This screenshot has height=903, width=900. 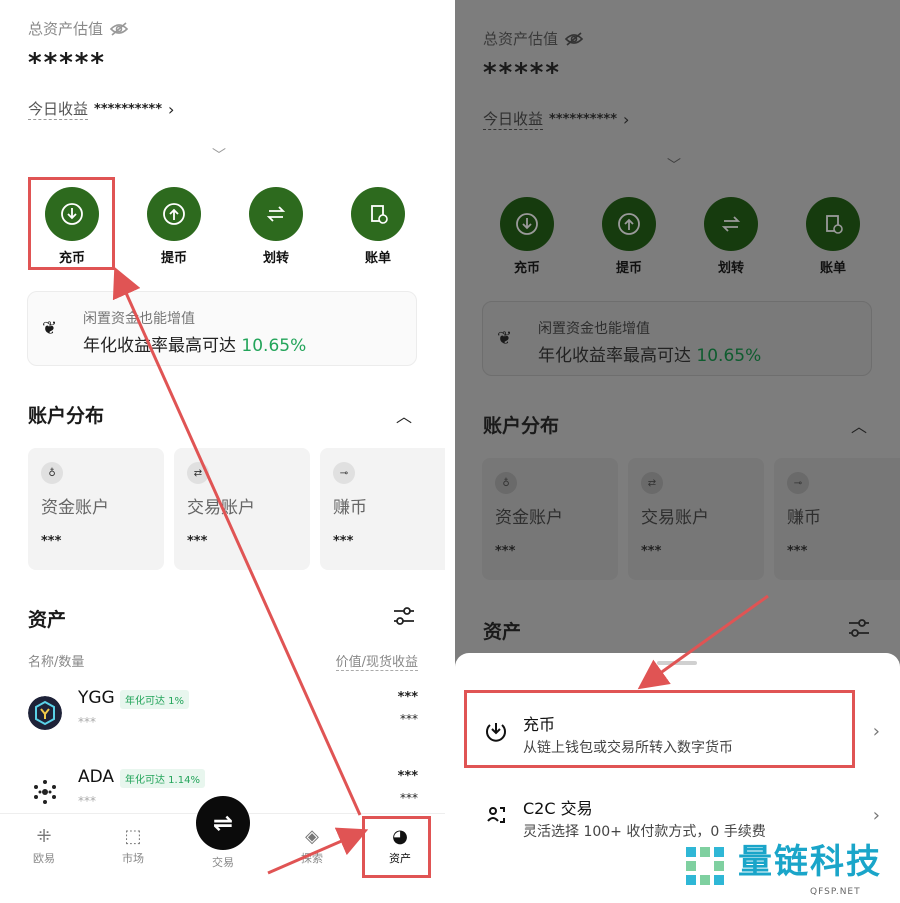 I want to click on col-value-pnl: 价值/现货收益, so click(x=376, y=661).